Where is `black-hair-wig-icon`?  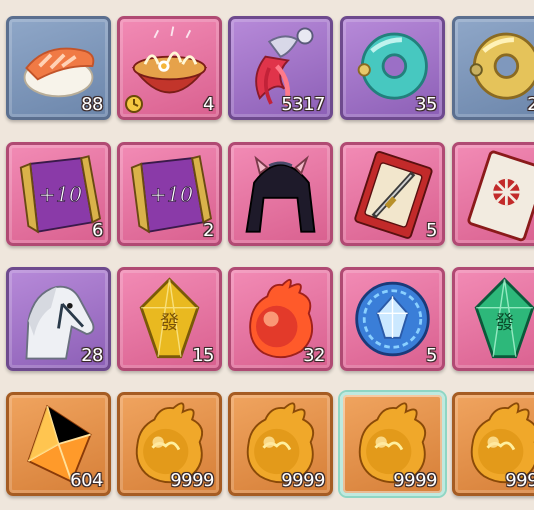
black-hair-wig-icon is located at coordinates (280, 194).